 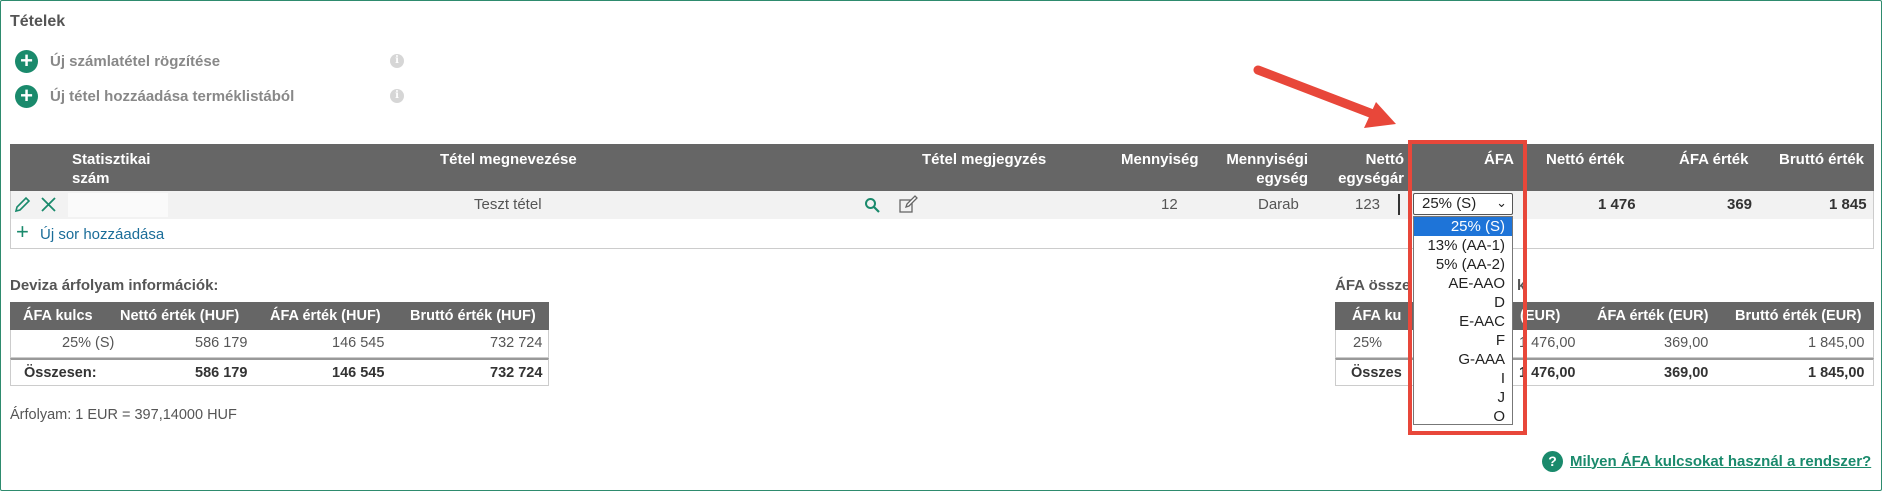 What do you see at coordinates (279, 372) in the screenshot?
I see `total-row: Összesen: 586 179 146 545 732 724` at bounding box center [279, 372].